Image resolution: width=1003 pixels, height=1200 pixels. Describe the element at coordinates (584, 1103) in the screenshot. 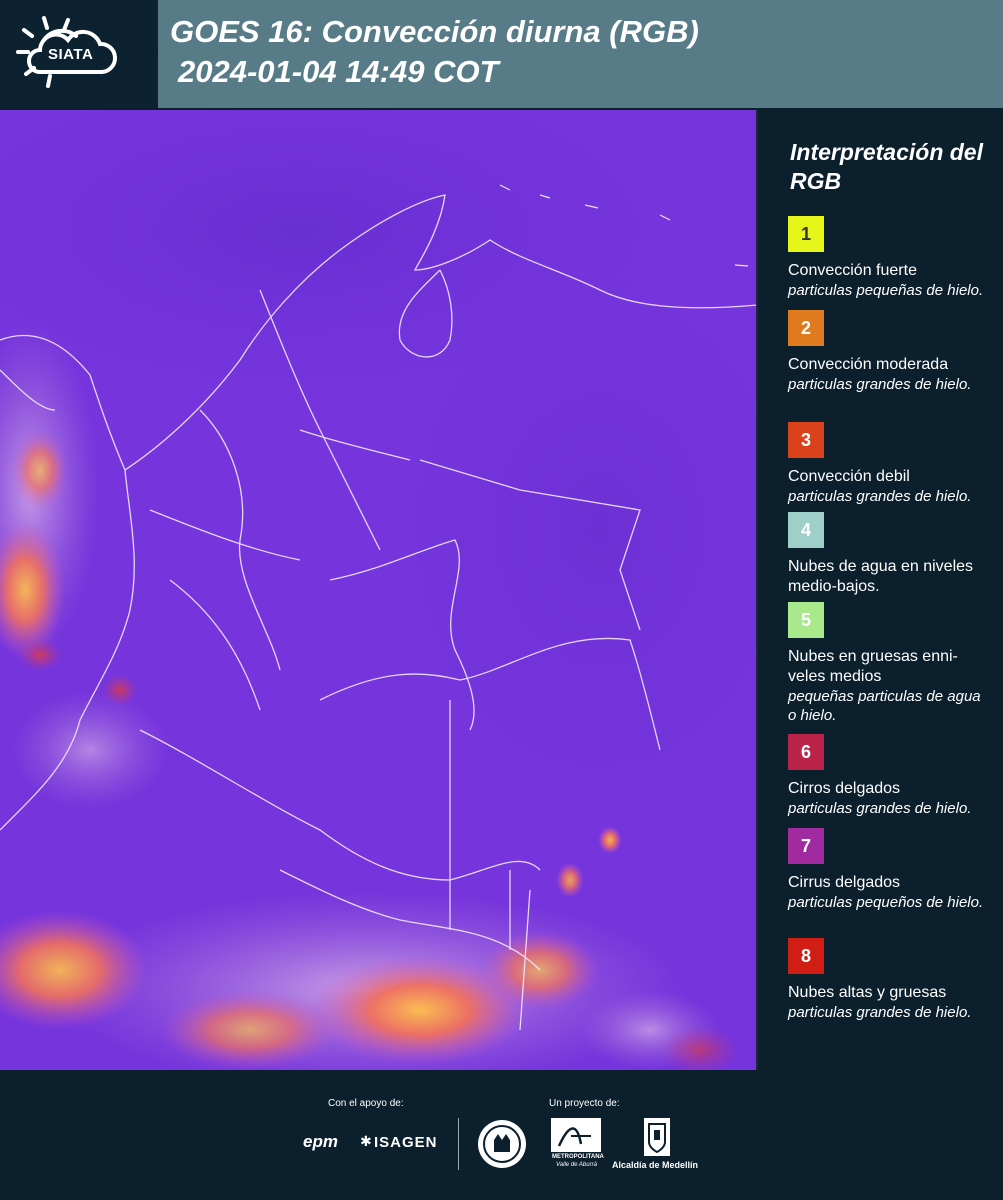

I see `project-label: Un proyecto de:` at that location.